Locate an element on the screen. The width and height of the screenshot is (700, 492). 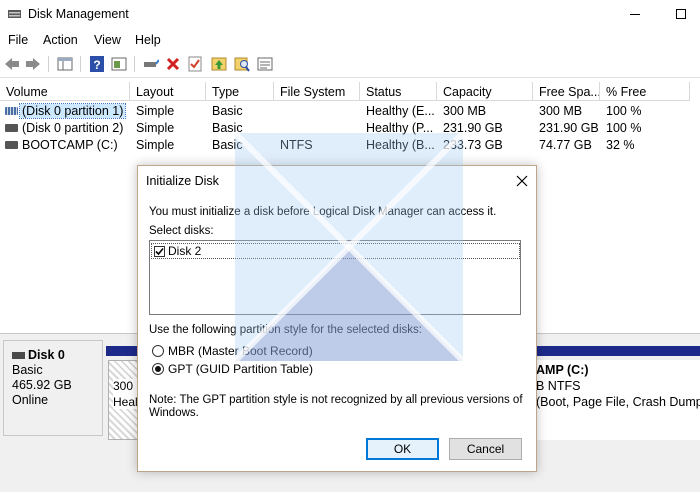
dialog-close-button is located at coordinates (522, 181).